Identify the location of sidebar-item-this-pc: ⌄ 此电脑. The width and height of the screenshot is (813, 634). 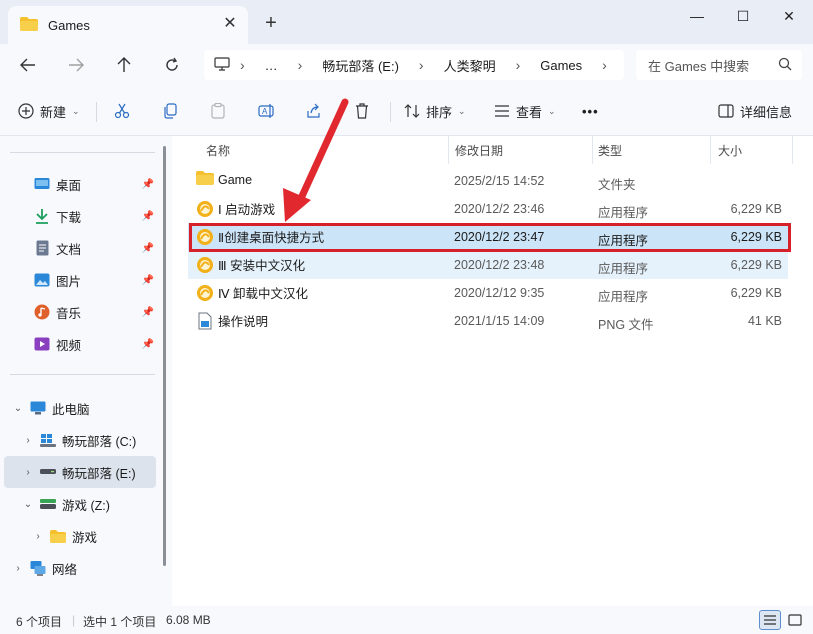
(79, 408).